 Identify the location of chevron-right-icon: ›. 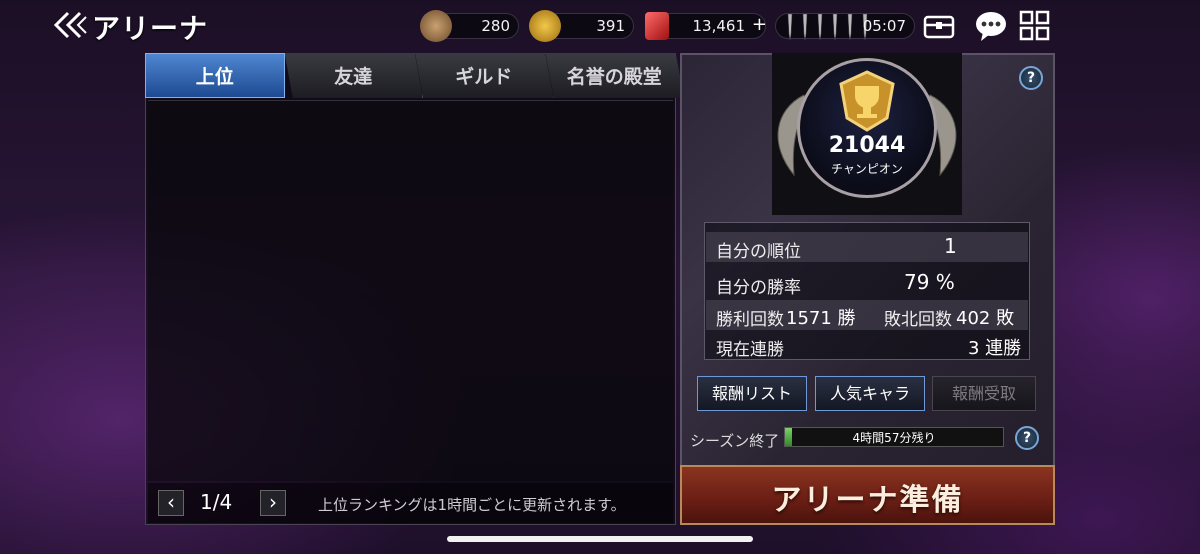
(273, 502).